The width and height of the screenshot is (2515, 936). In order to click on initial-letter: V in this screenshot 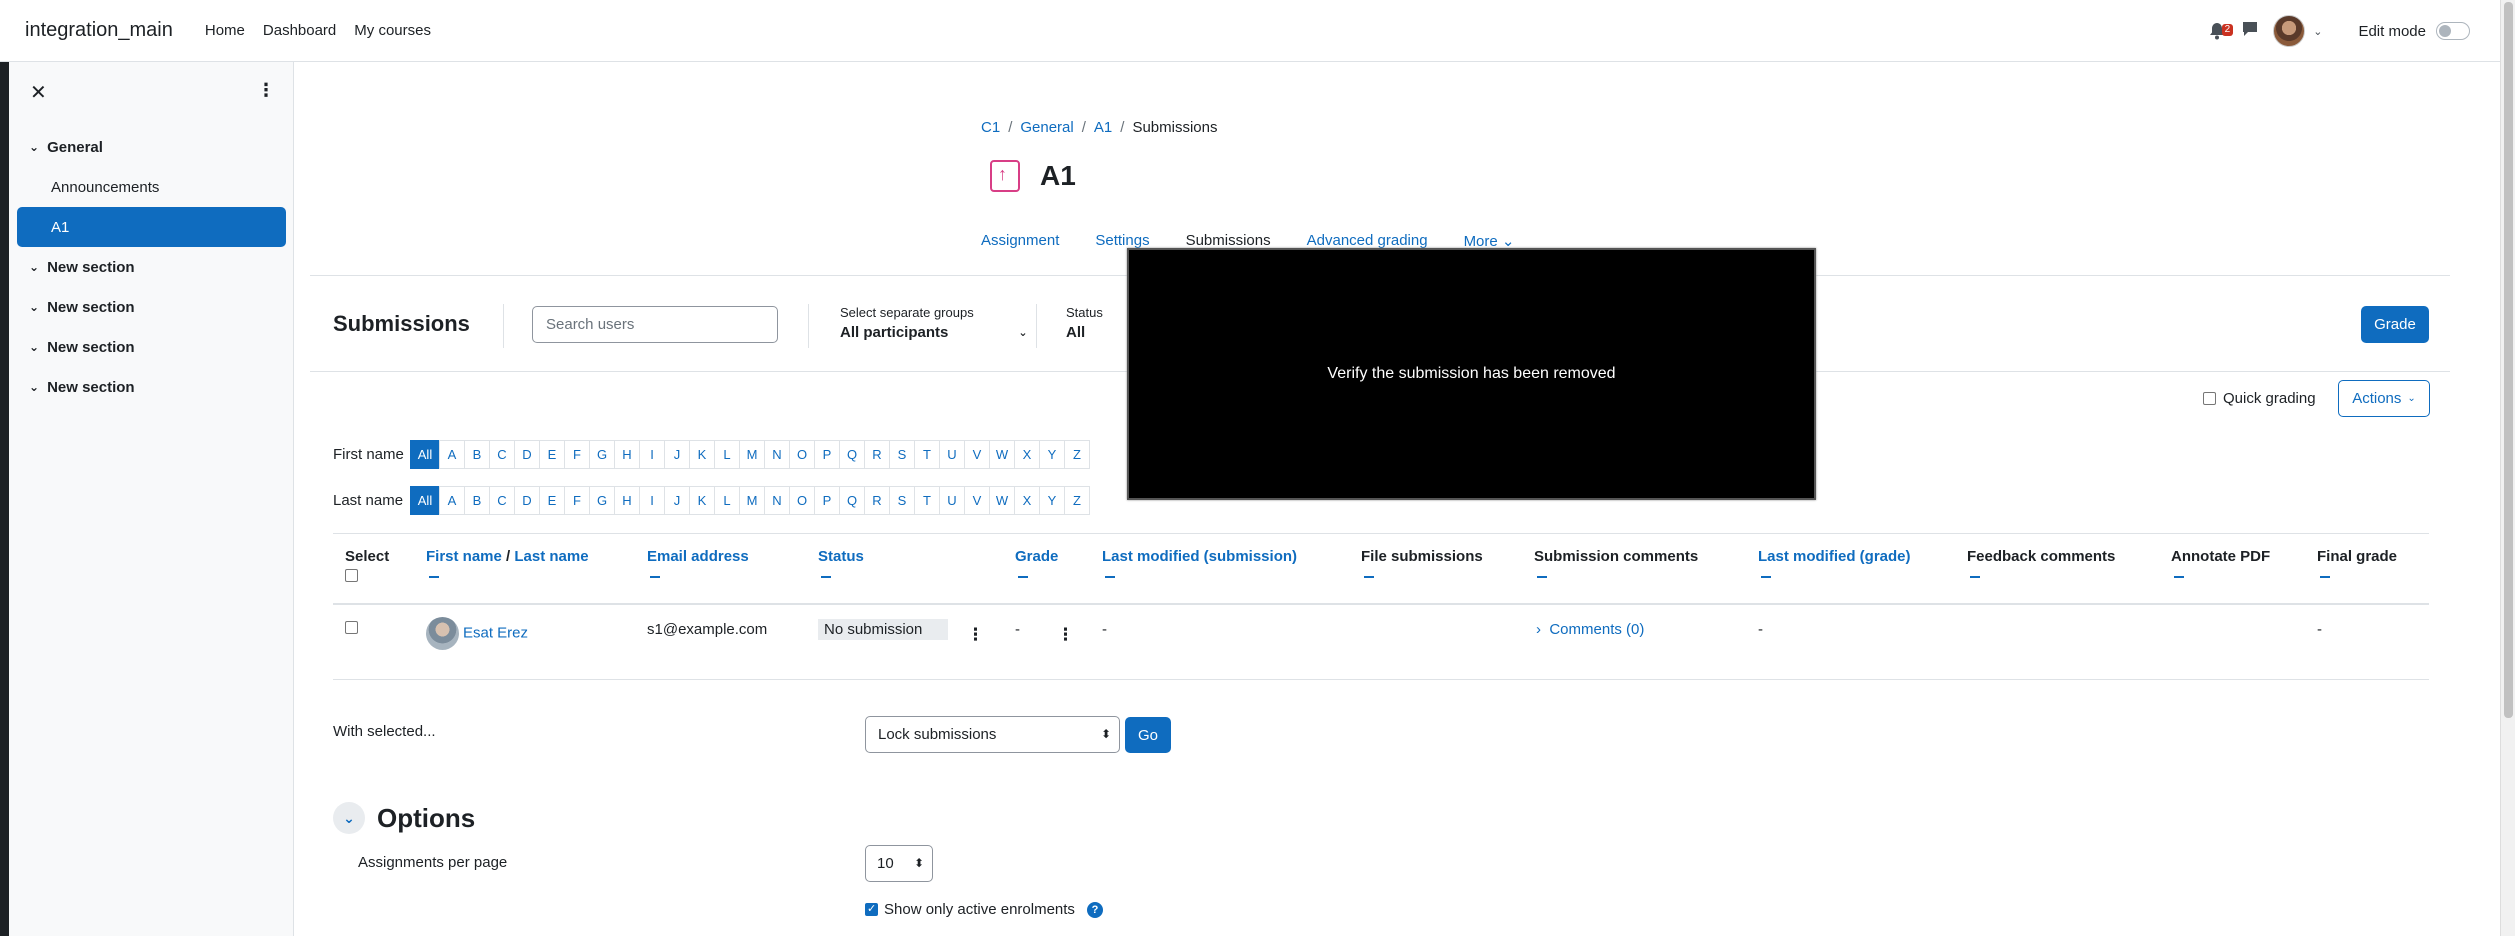, I will do `click(977, 454)`.